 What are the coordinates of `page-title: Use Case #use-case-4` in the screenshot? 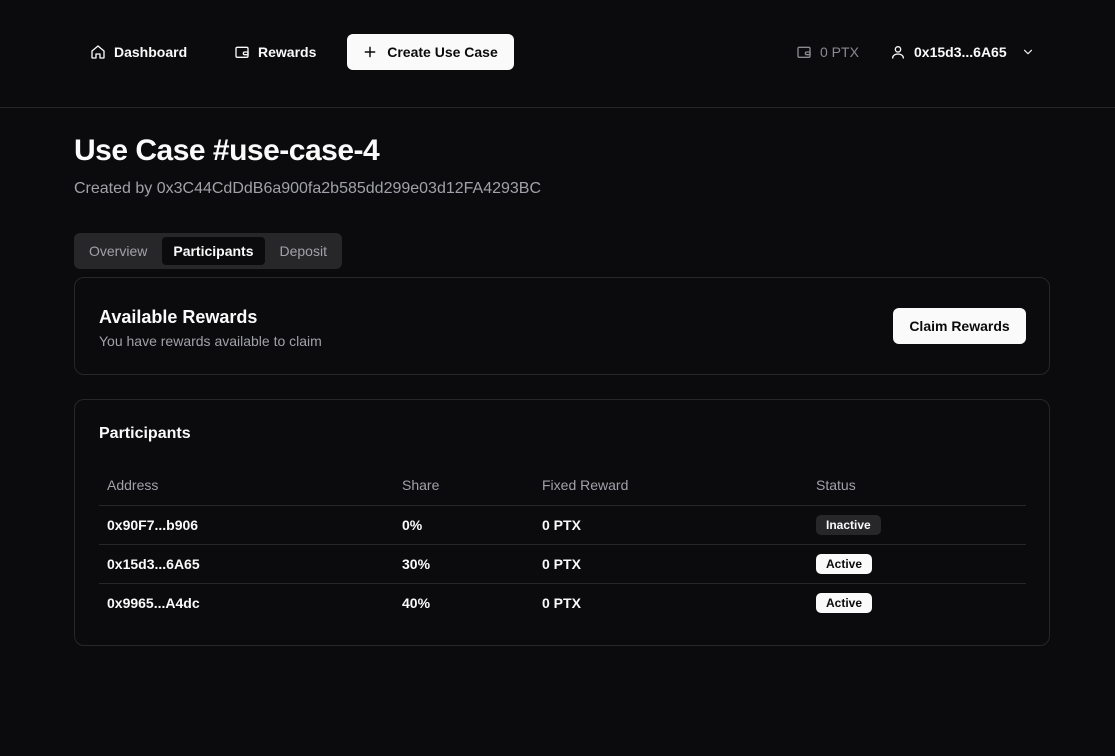 It's located at (227, 150).